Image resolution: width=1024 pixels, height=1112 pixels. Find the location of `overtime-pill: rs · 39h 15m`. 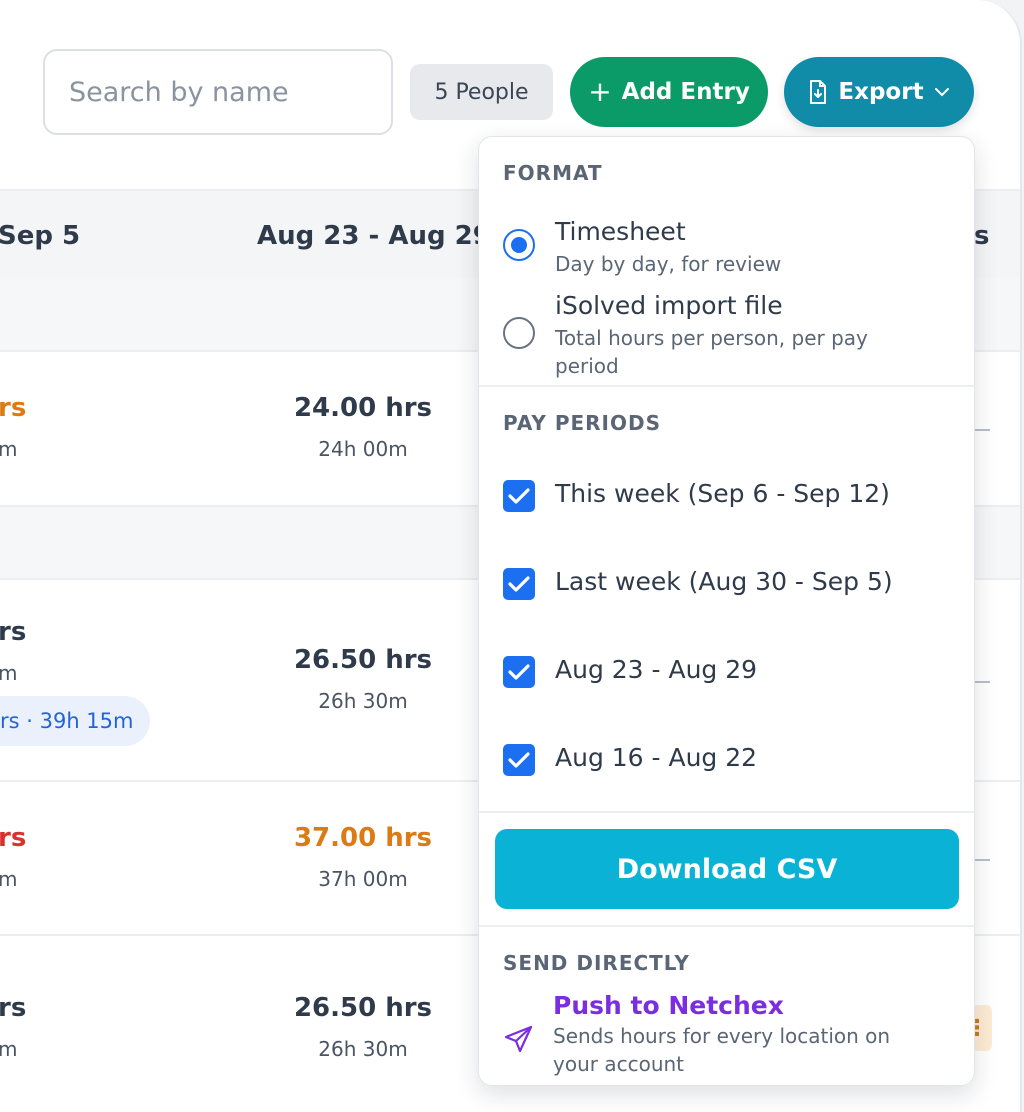

overtime-pill: rs · 39h 15m is located at coordinates (75, 721).